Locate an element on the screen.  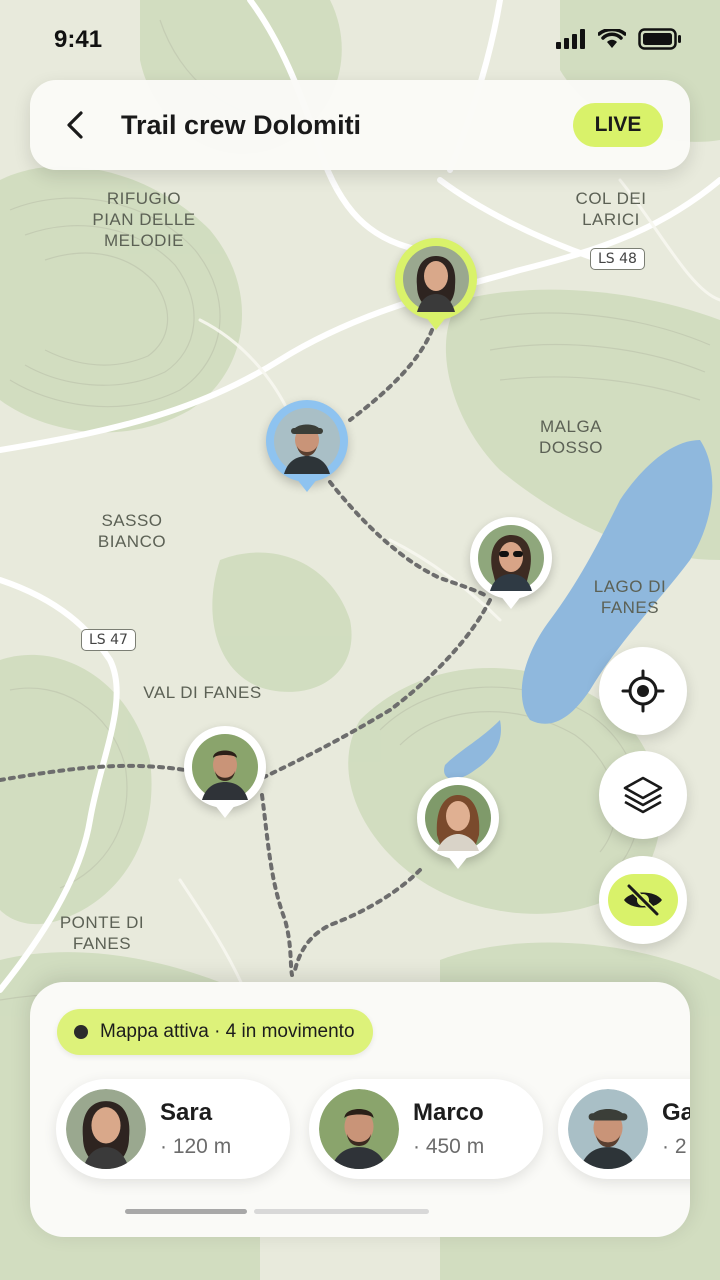
back-button is located at coordinates (75, 125).